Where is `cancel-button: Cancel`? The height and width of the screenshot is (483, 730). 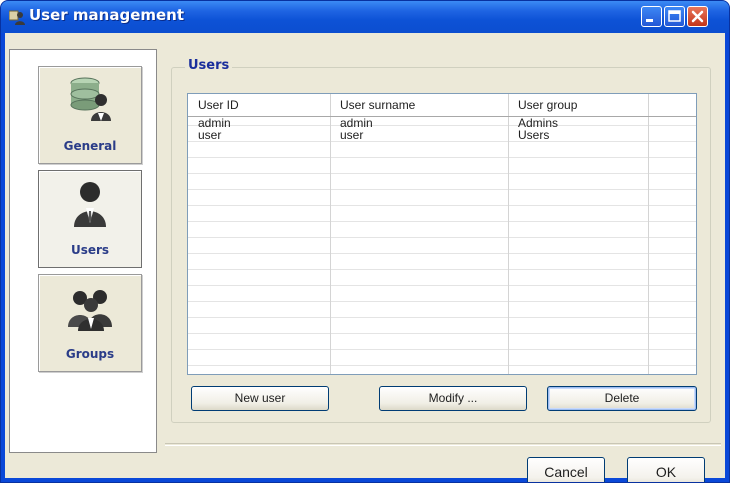
cancel-button: Cancel is located at coordinates (566, 469).